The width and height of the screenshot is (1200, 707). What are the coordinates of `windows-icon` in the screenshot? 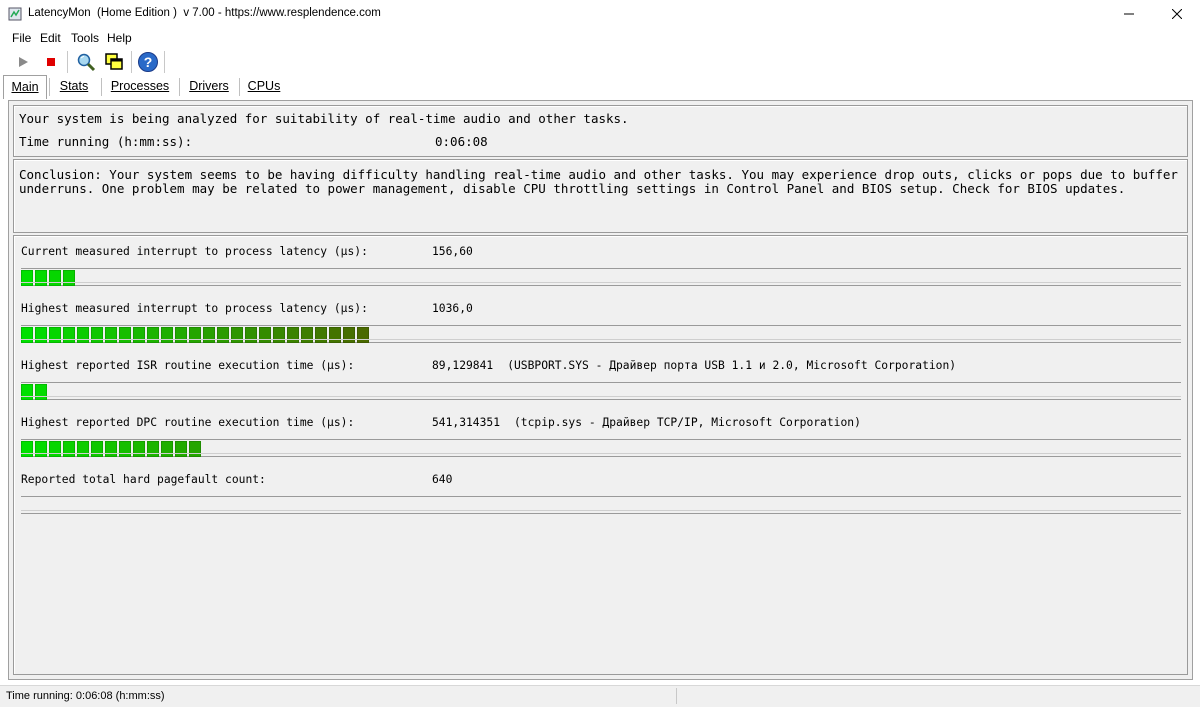 It's located at (114, 61).